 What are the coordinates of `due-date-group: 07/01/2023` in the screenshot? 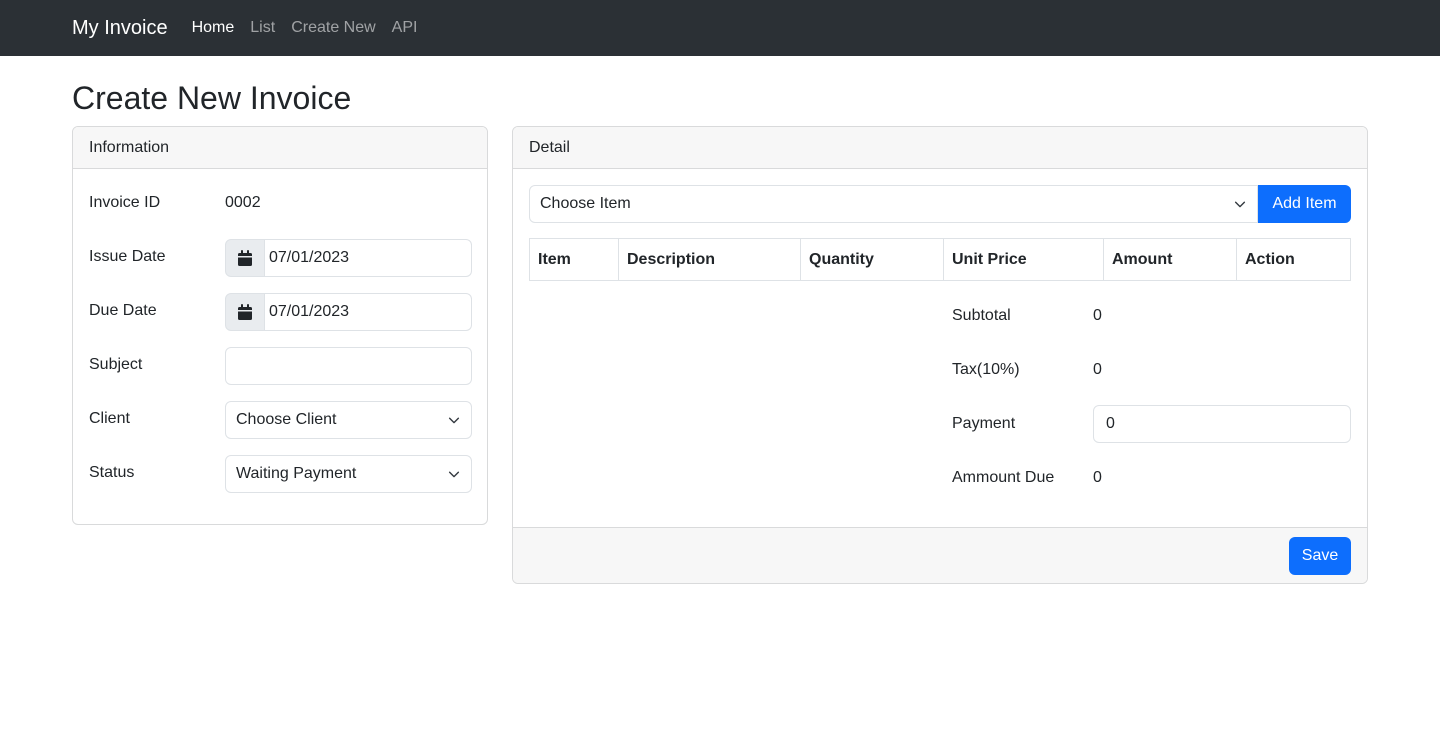 It's located at (348, 312).